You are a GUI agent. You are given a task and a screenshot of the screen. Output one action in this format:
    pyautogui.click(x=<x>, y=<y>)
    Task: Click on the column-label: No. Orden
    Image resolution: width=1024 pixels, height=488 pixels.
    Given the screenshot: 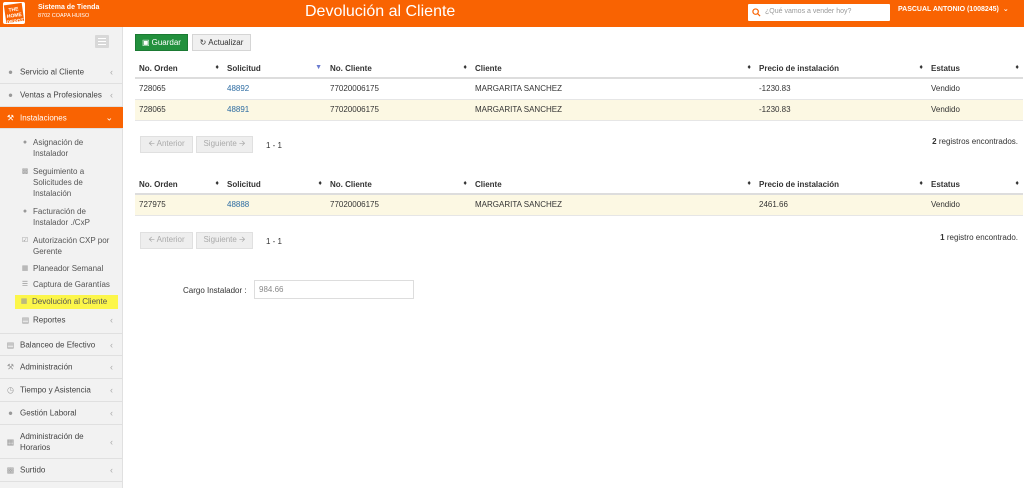 What is the action you would take?
    pyautogui.click(x=158, y=68)
    